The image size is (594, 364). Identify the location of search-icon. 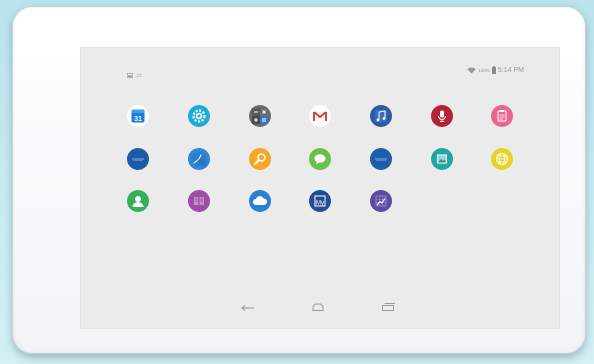
(260, 159).